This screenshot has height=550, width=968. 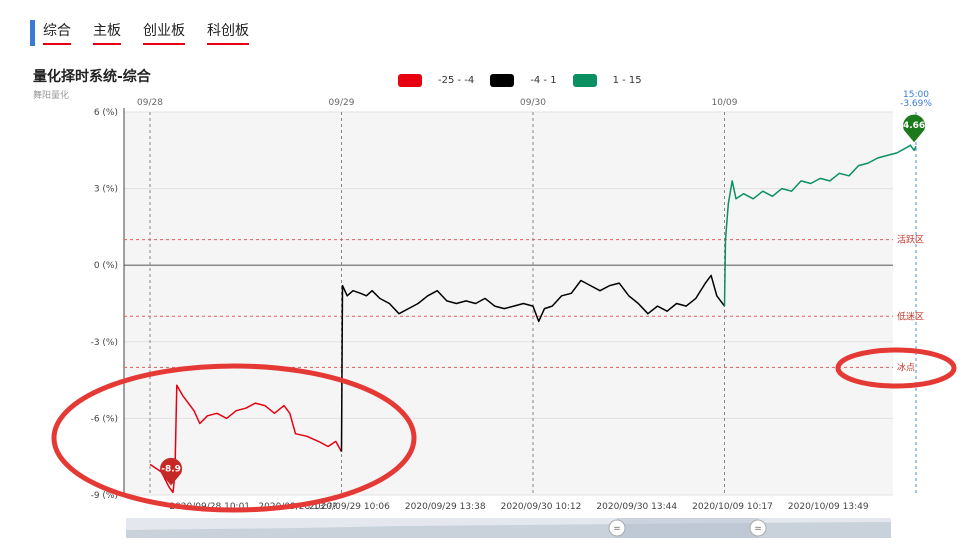 What do you see at coordinates (533, 103) in the screenshot?
I see `day-label: 09/30` at bounding box center [533, 103].